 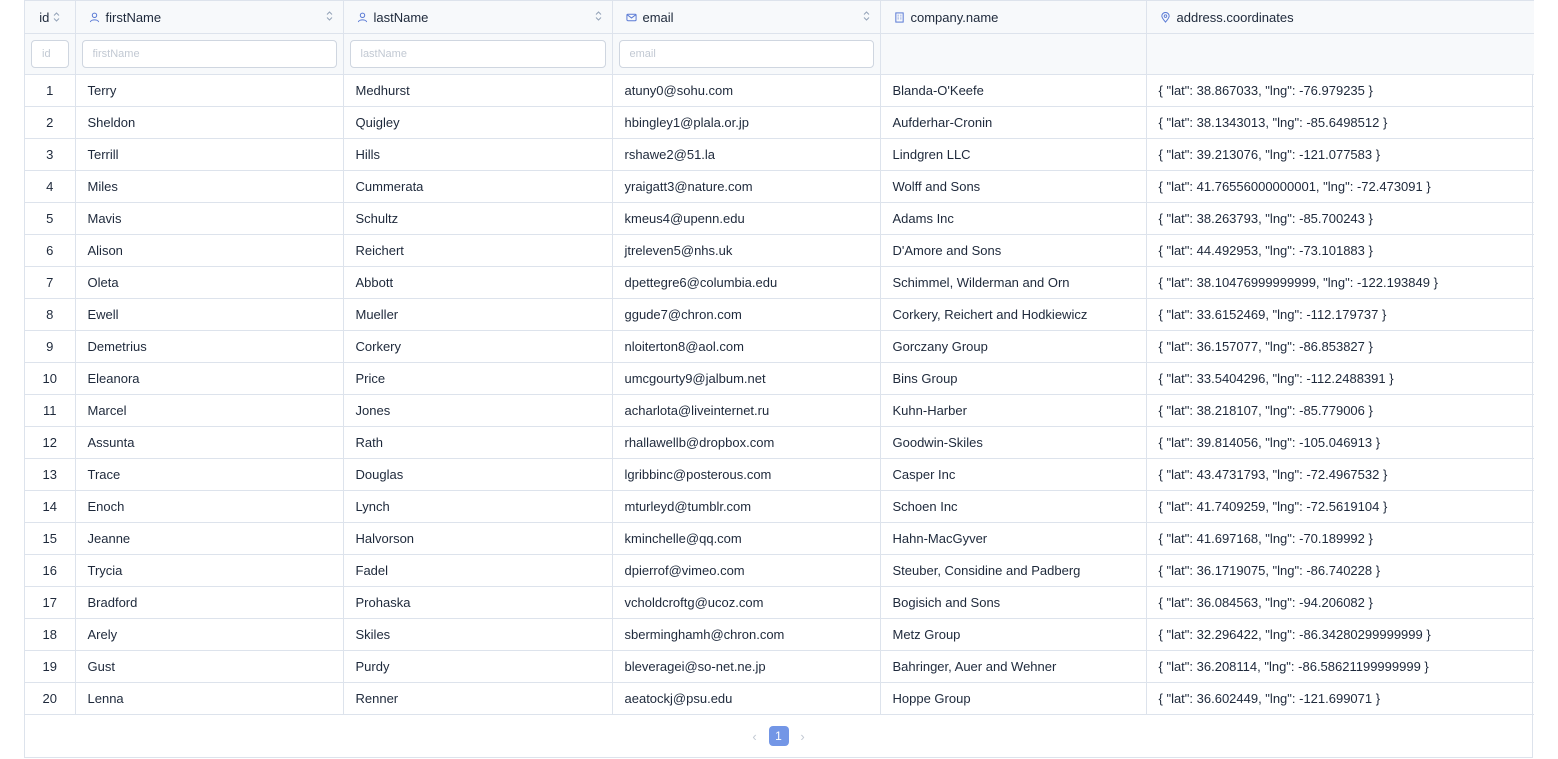 What do you see at coordinates (209, 474) in the screenshot?
I see `firstname-cell: Trace` at bounding box center [209, 474].